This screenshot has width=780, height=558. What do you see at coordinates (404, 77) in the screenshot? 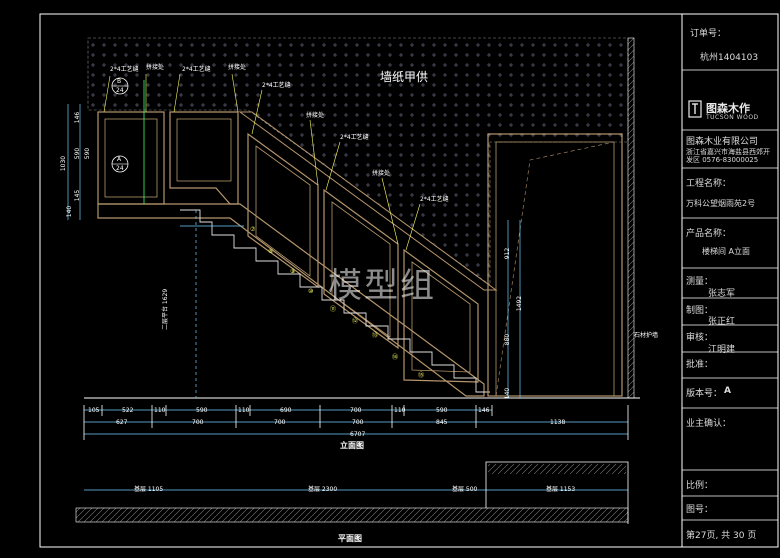
I see `wallpaper-label: 墙纸甲供` at bounding box center [404, 77].